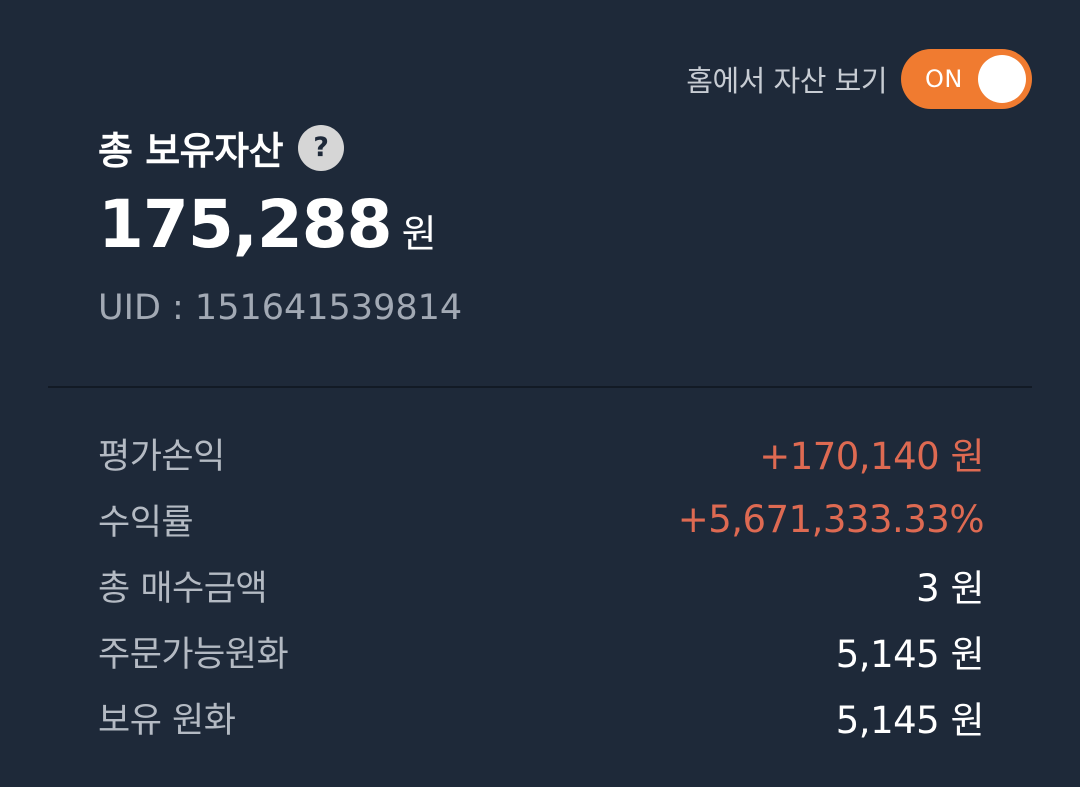 This screenshot has height=787, width=1080. What do you see at coordinates (1002, 79) in the screenshot?
I see `toggle-knob` at bounding box center [1002, 79].